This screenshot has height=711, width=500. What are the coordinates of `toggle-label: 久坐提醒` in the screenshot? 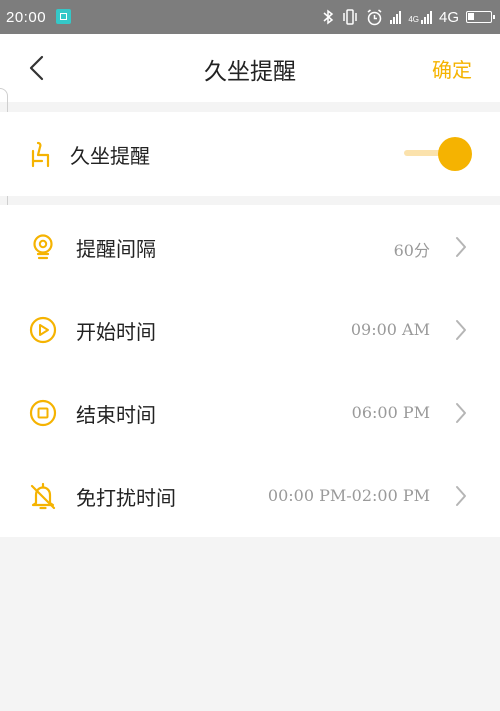 It's located at (110, 156).